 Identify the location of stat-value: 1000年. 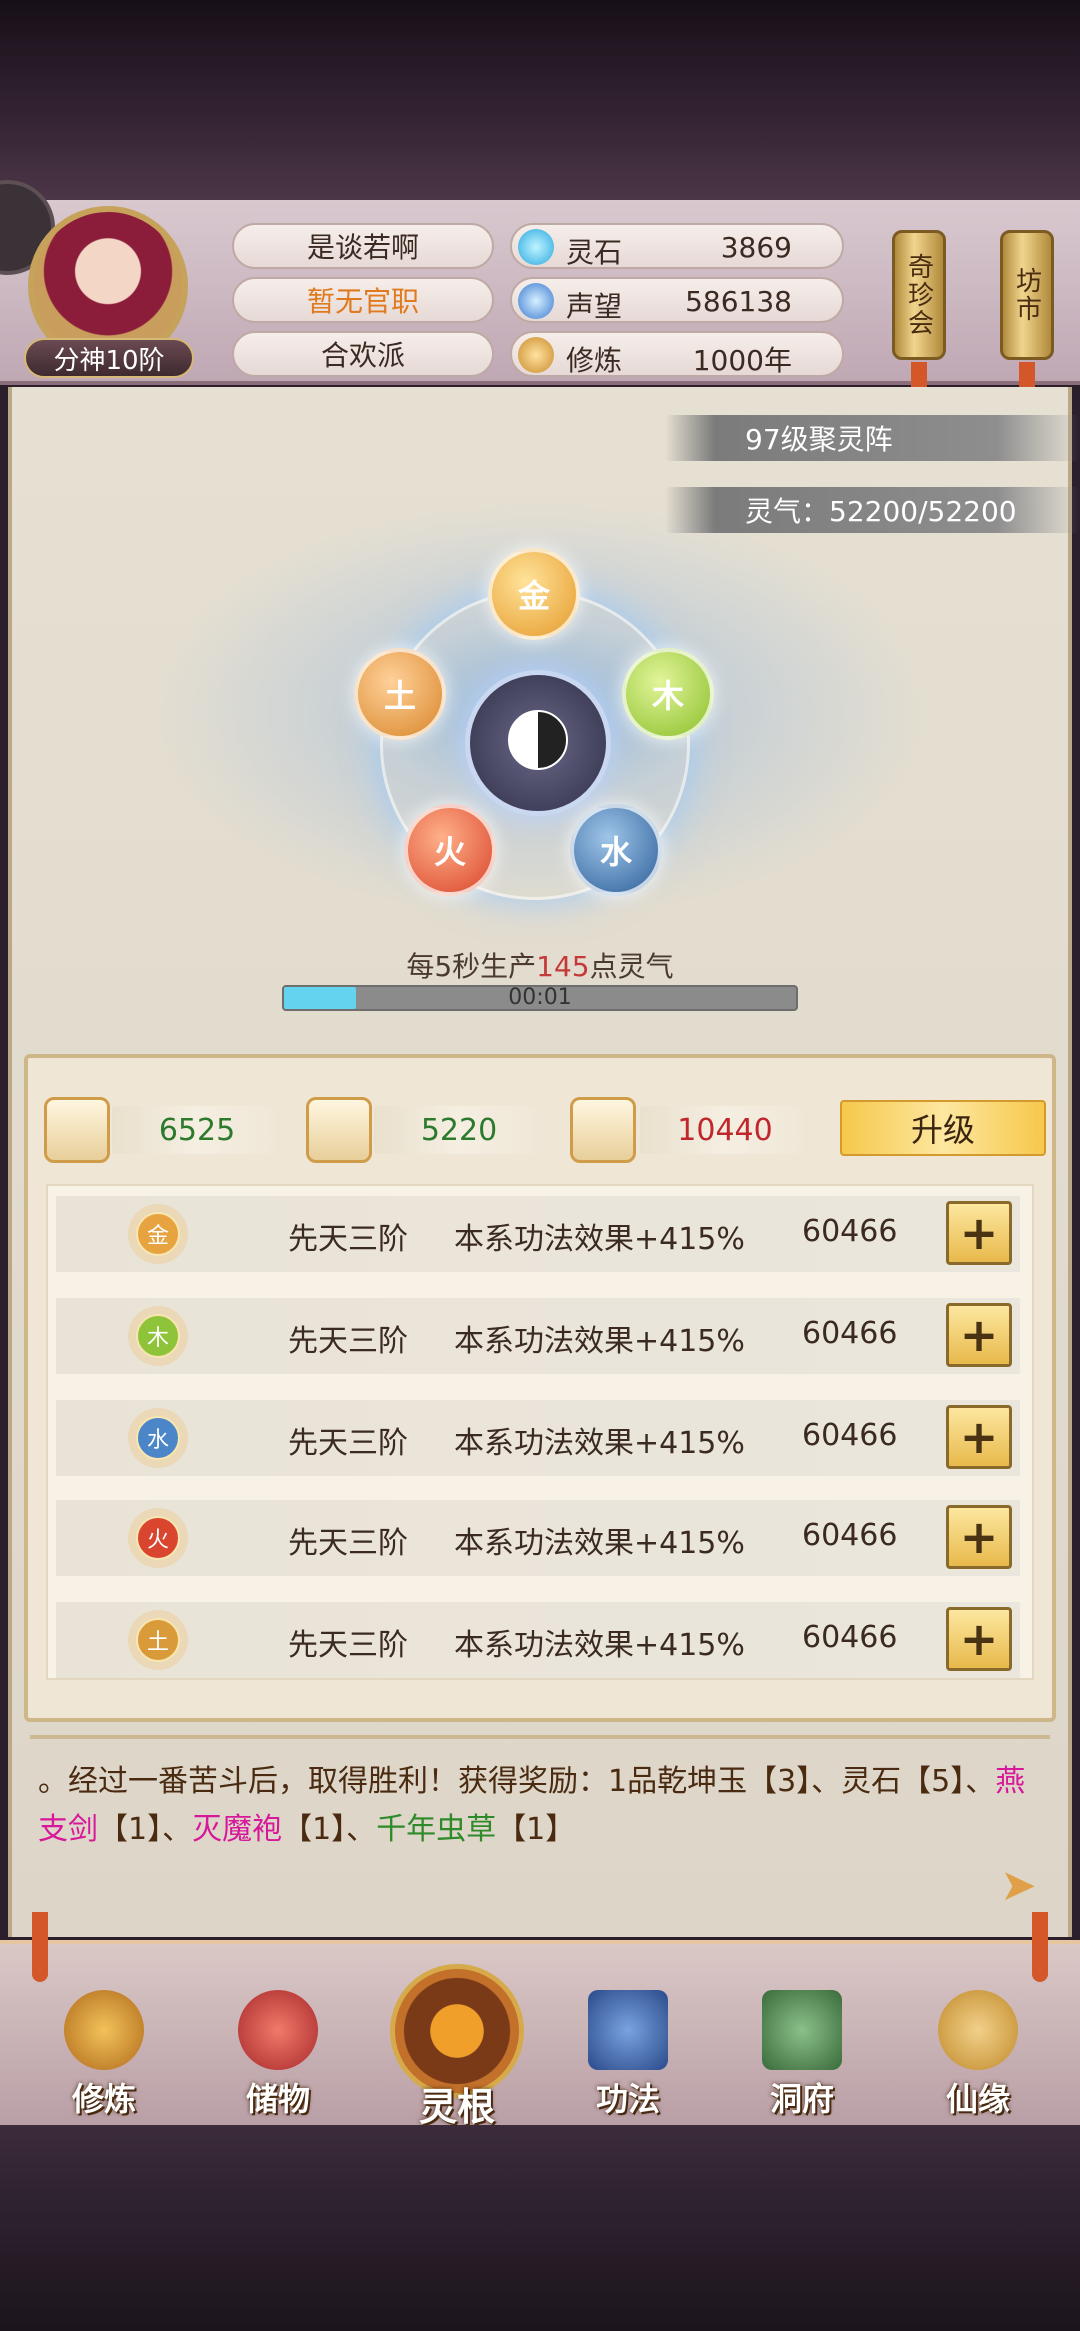
(742, 360).